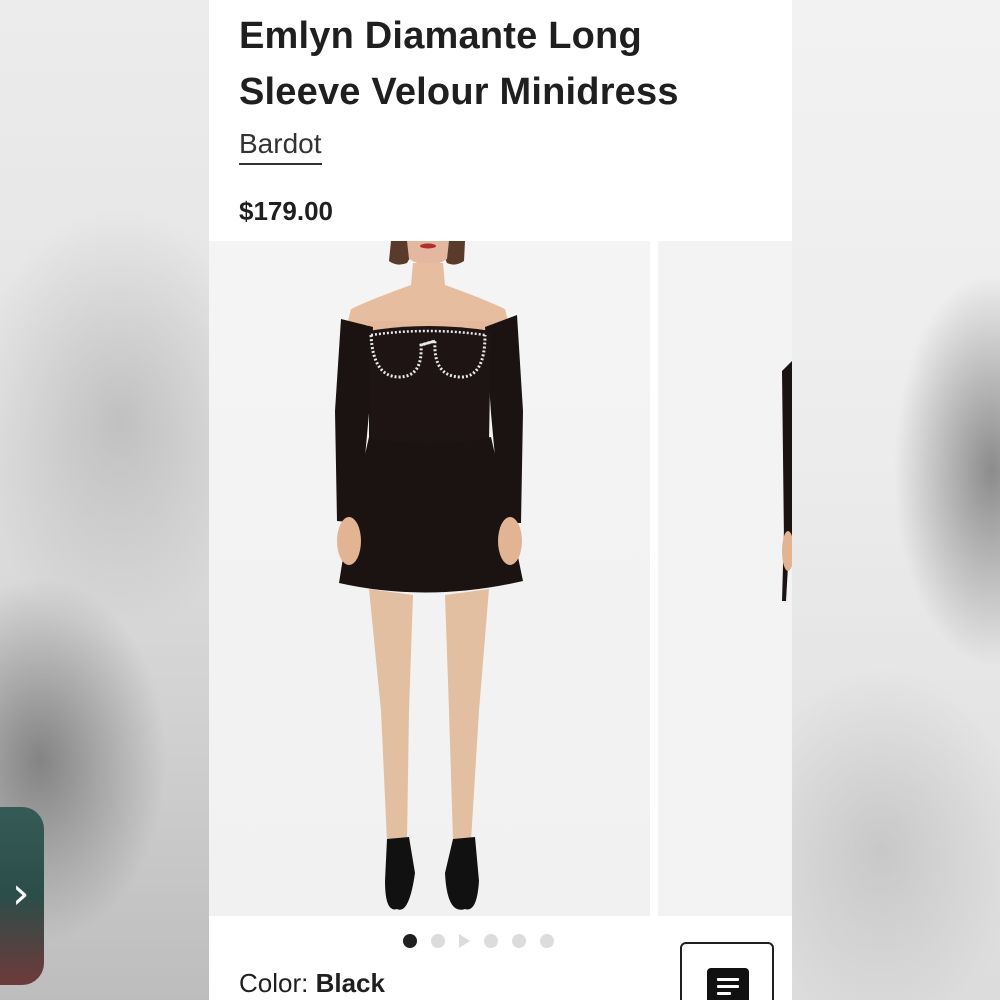 The image size is (1000, 1000). I want to click on next-arrow-button: ›, so click(22, 896).